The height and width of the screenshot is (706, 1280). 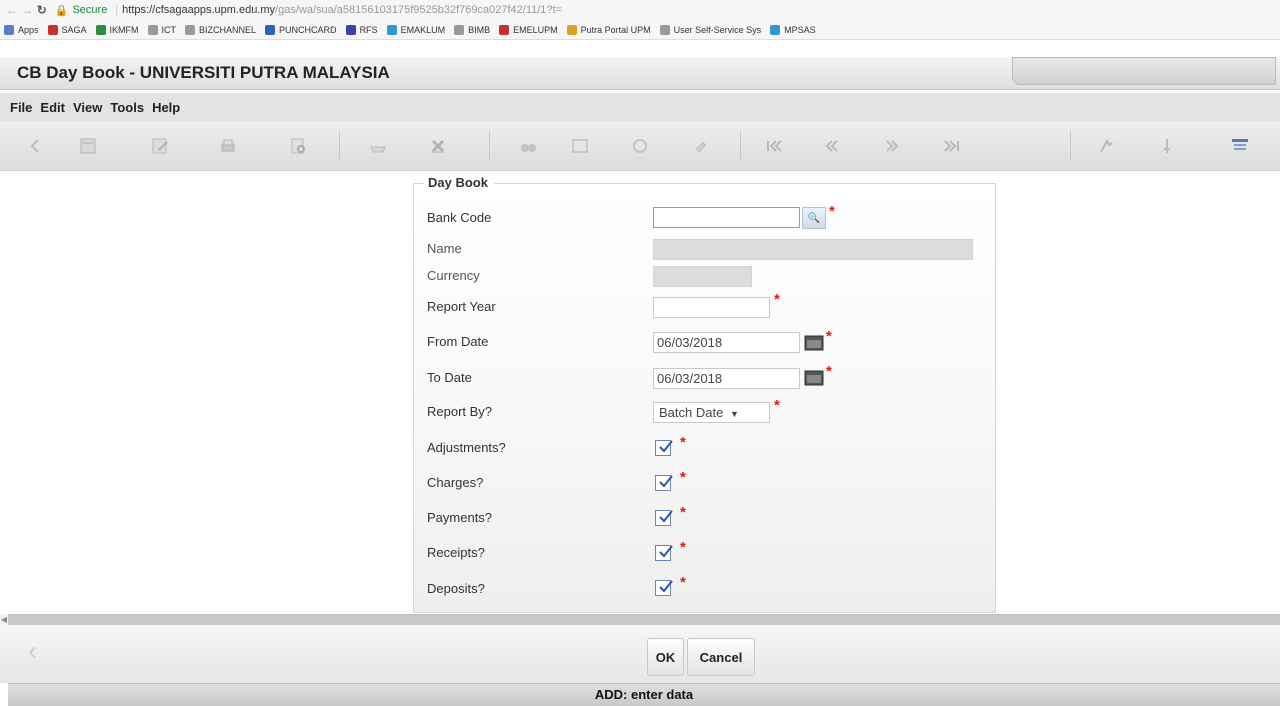 I want to click on delete-icon, so click(x=438, y=146).